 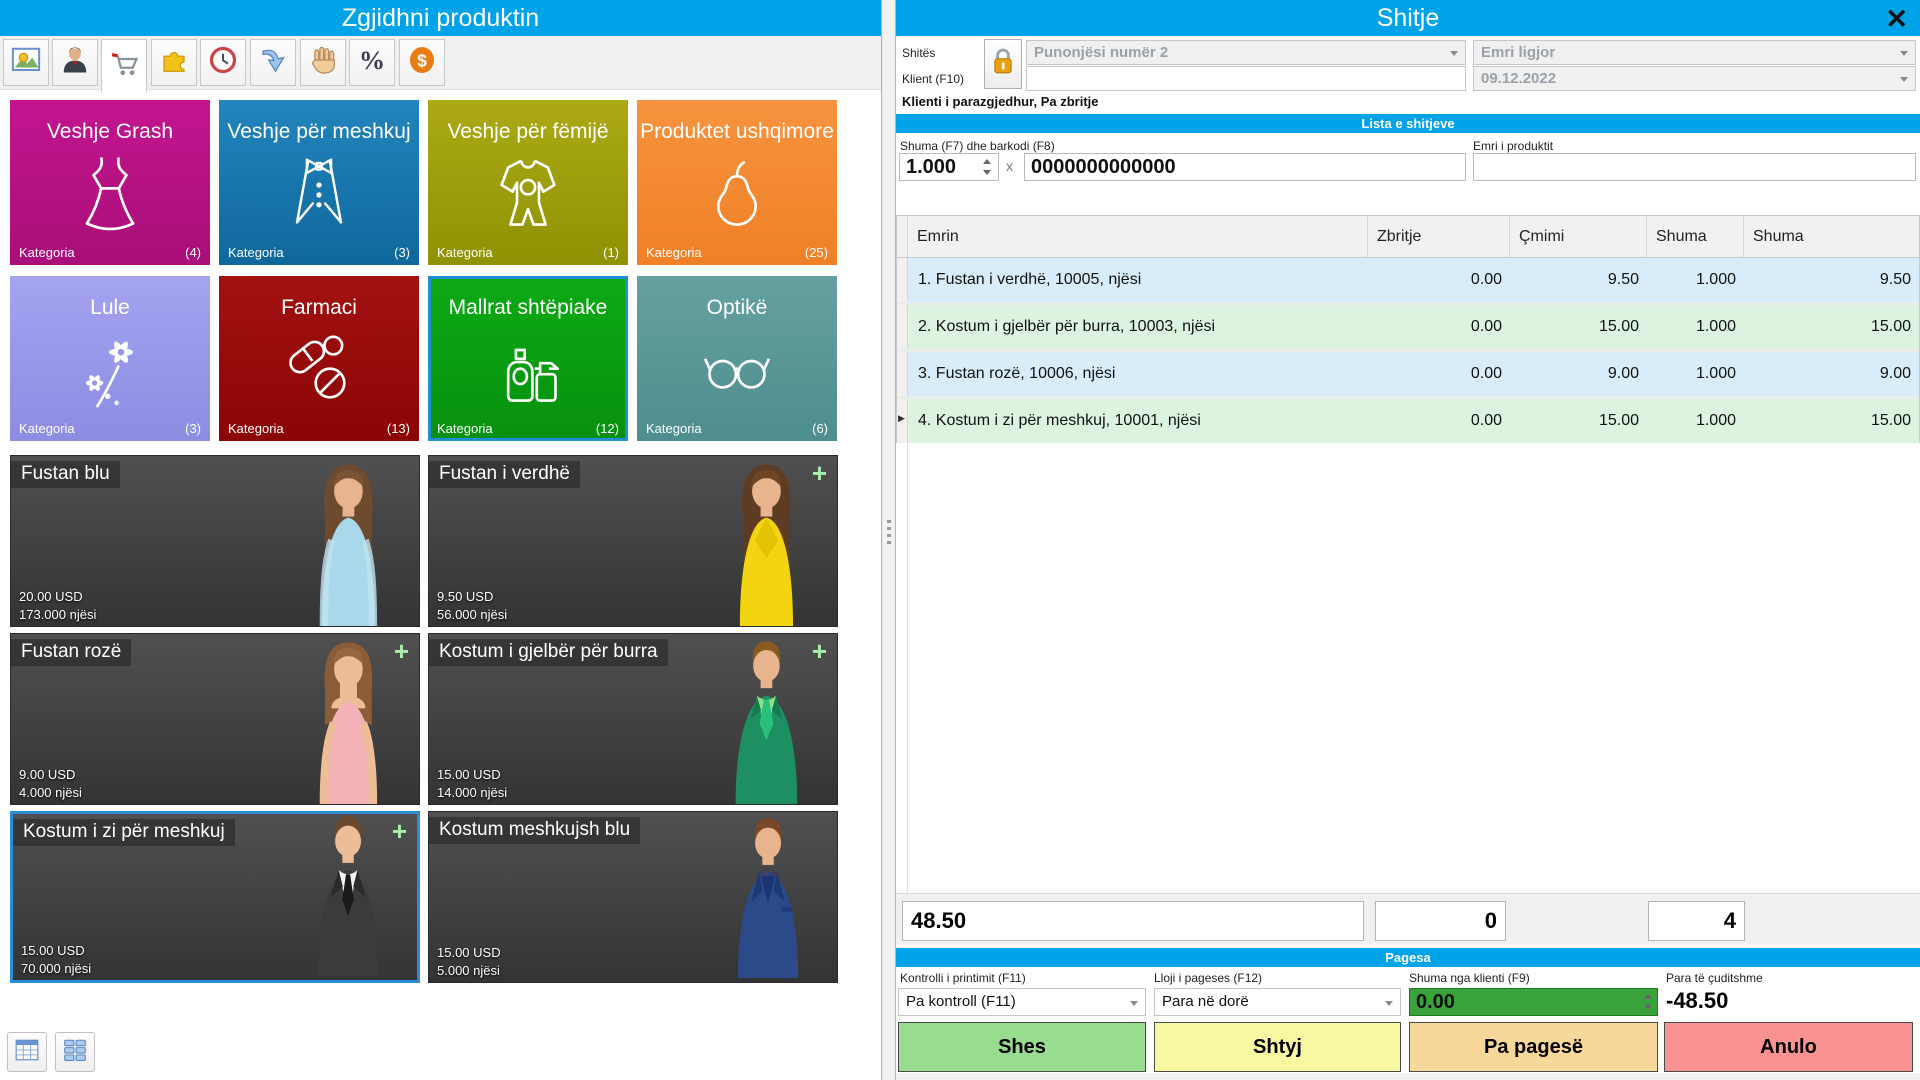 I want to click on legal-name-select: Emri ligjor, so click(x=1694, y=52).